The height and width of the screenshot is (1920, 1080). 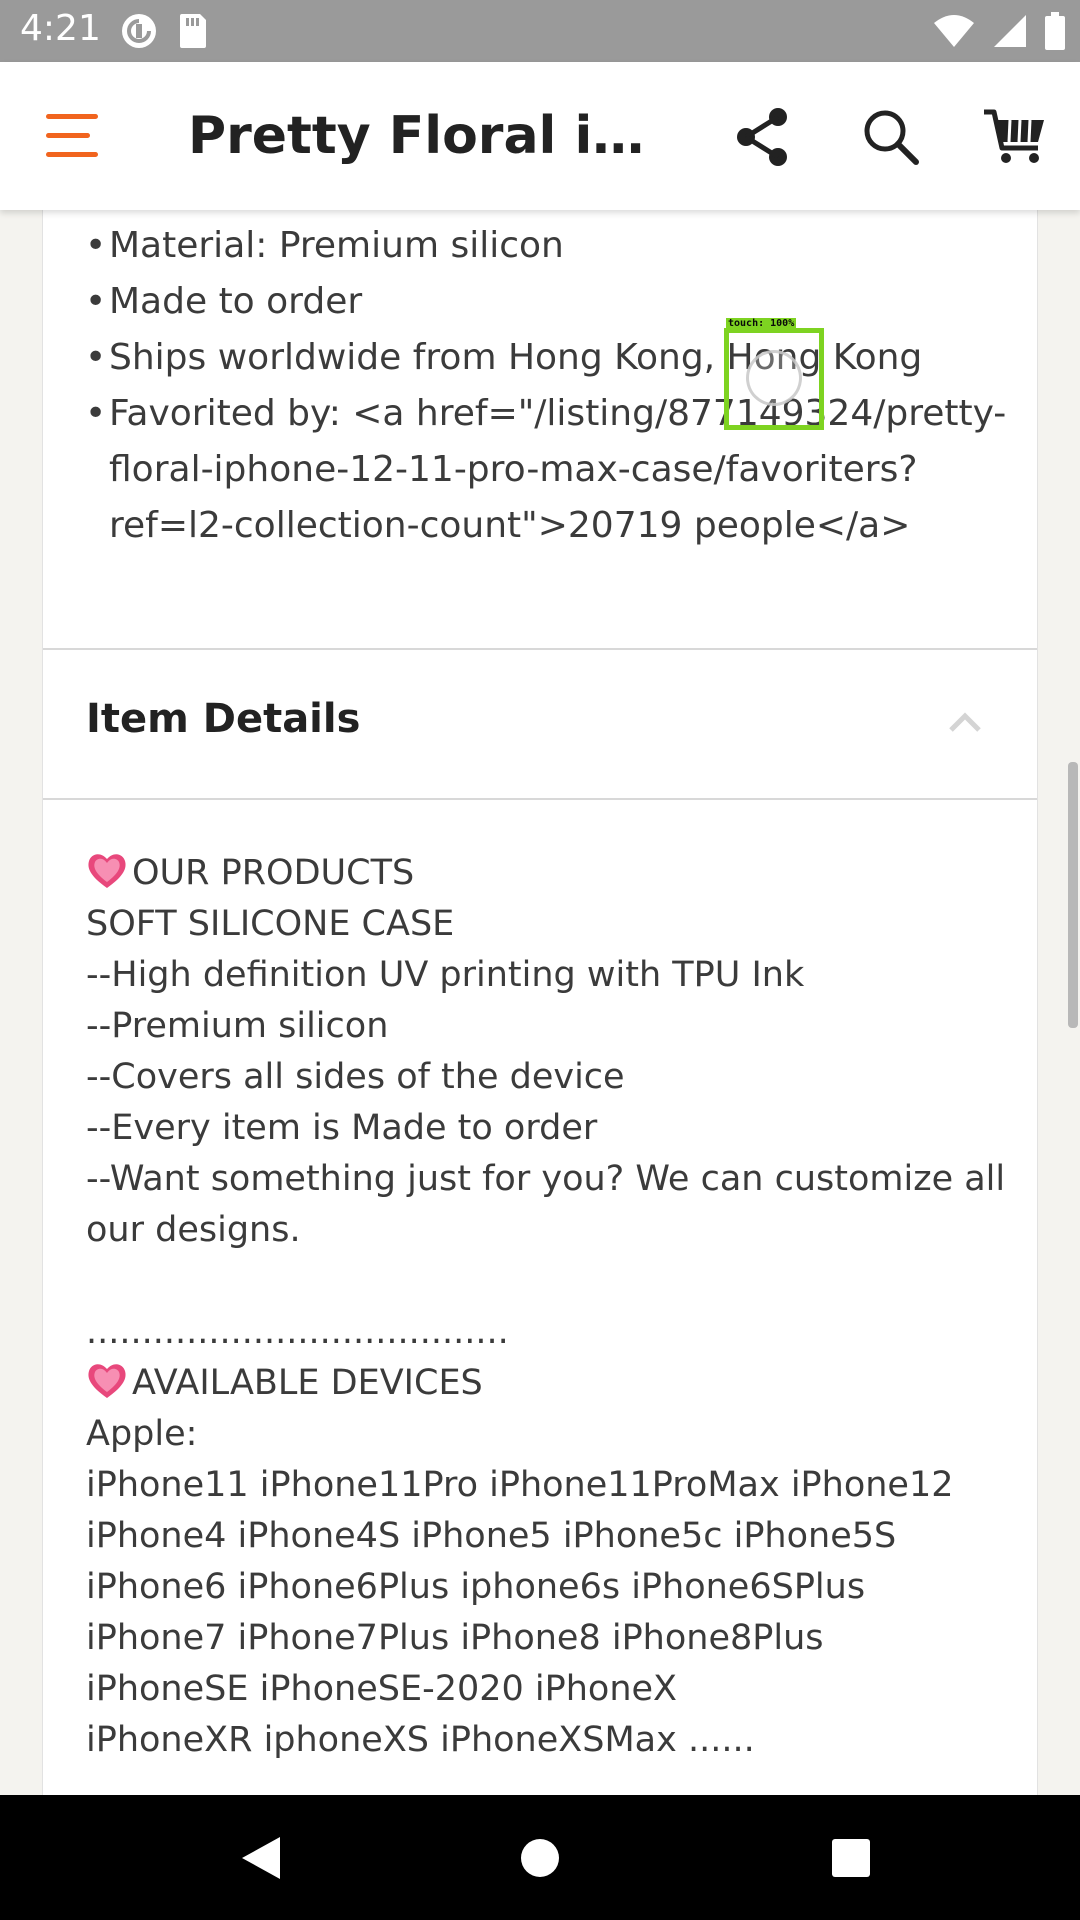 What do you see at coordinates (261, 1858) in the screenshot?
I see `back-icon` at bounding box center [261, 1858].